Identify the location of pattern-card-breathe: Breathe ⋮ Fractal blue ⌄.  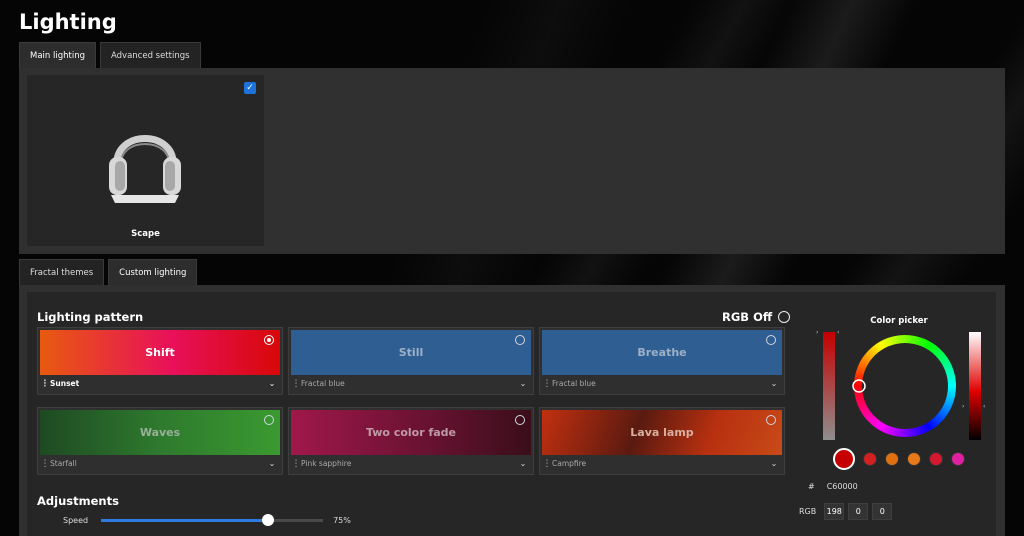
(662, 361).